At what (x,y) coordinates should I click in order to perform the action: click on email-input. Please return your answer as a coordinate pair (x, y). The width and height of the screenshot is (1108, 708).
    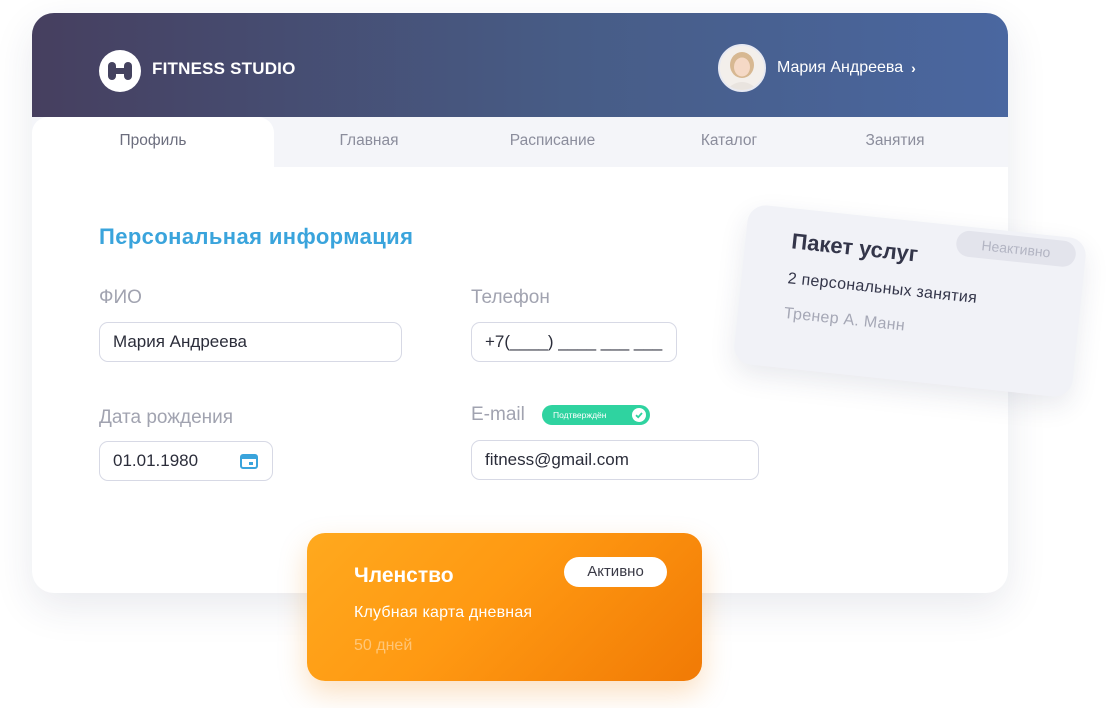
    Looking at the image, I should click on (615, 460).